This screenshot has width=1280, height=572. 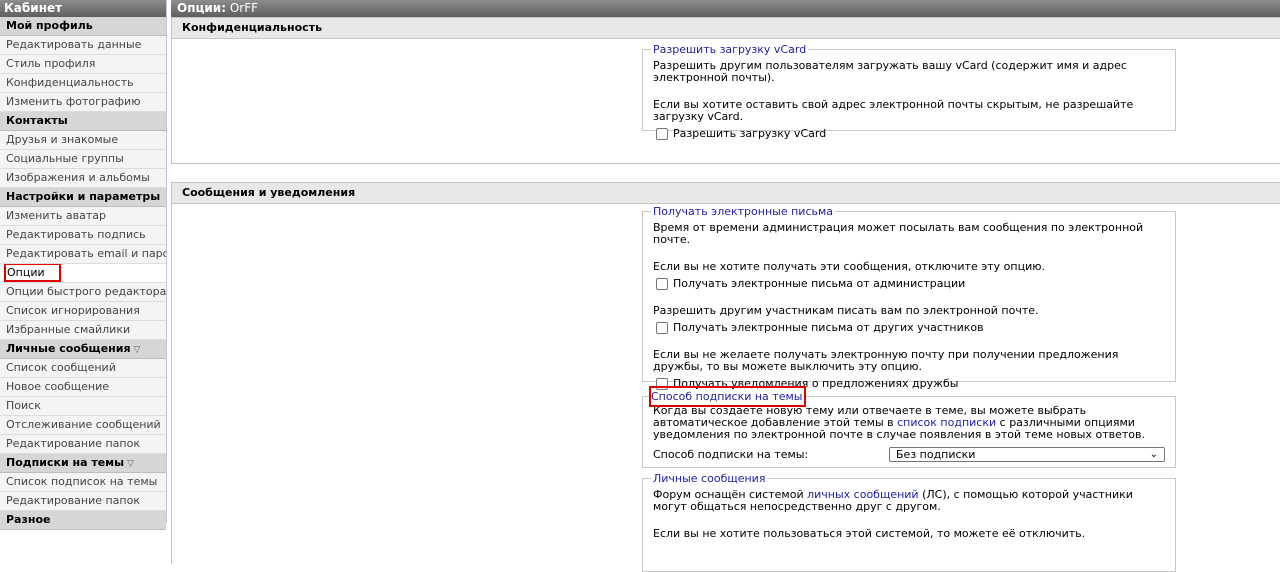 I want to click on sidebar-item-change-photo: Изменить фотографию, so click(x=83, y=102).